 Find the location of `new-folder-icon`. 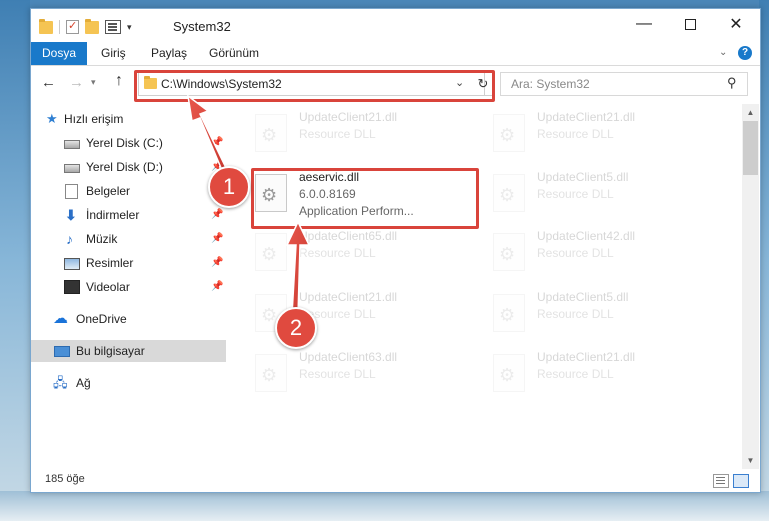

new-folder-icon is located at coordinates (92, 26).